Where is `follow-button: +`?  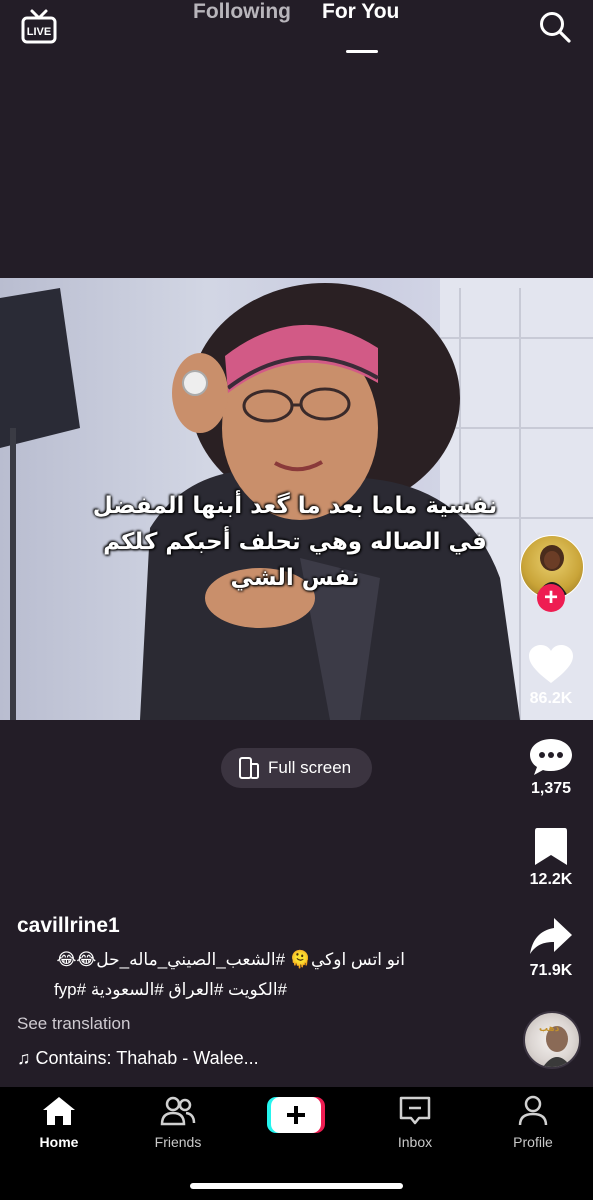 follow-button: + is located at coordinates (551, 598).